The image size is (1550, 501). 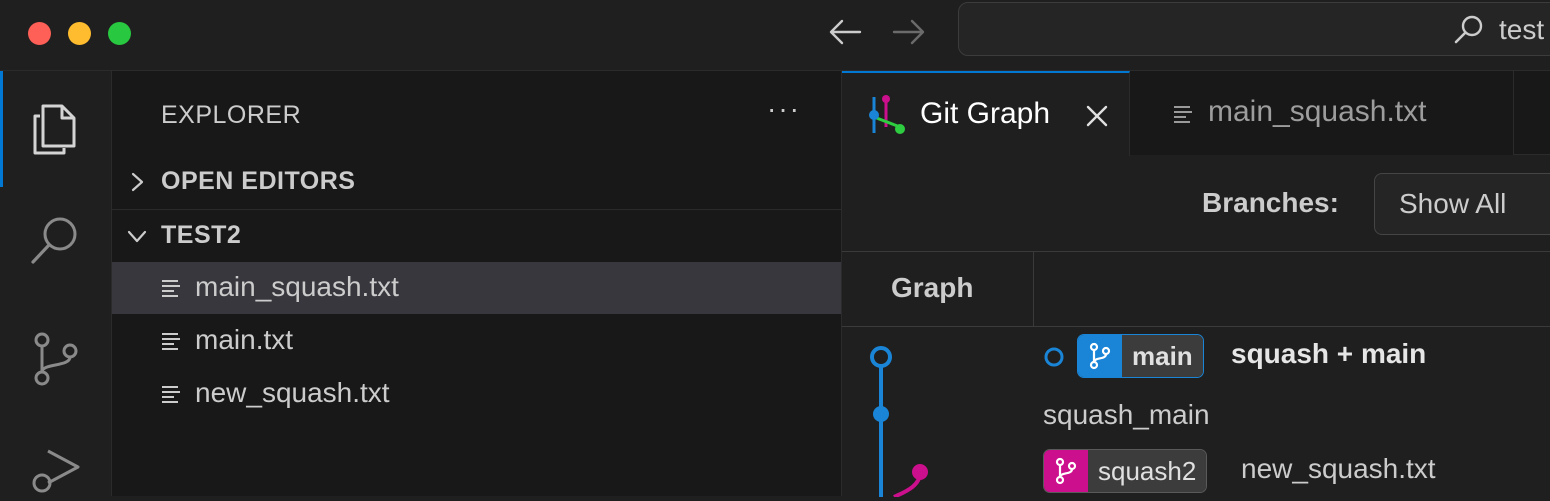 I want to click on commit-row: squash2 new_squash.txt, so click(x=1196, y=472).